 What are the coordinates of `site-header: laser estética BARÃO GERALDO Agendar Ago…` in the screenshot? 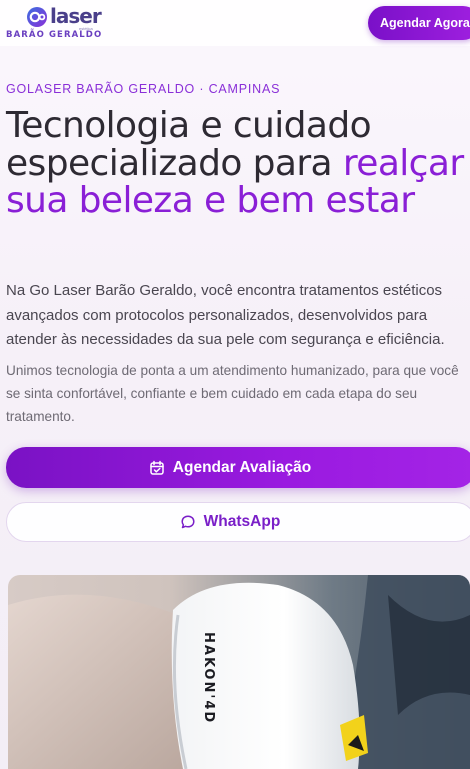 It's located at (235, 23).